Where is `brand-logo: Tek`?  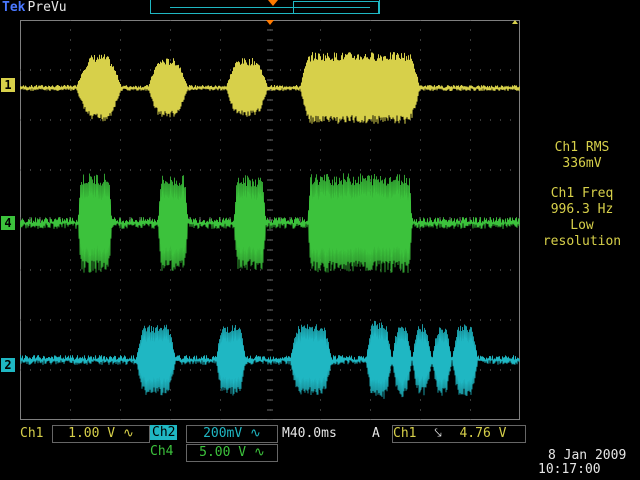 brand-logo: Tek is located at coordinates (14, 7).